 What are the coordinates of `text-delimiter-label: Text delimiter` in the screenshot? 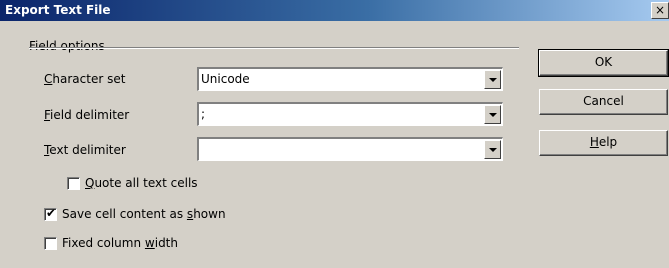 It's located at (85, 150).